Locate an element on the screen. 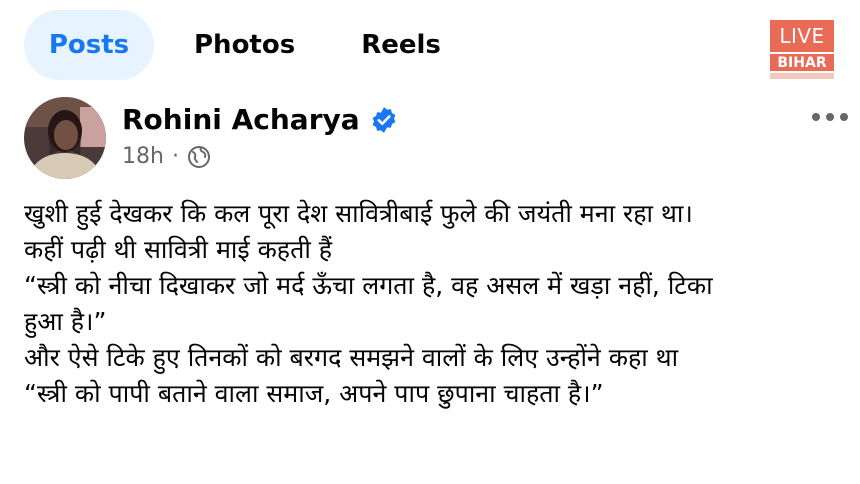 The width and height of the screenshot is (860, 484). post-meta: 18h · is located at coordinates (166, 156).